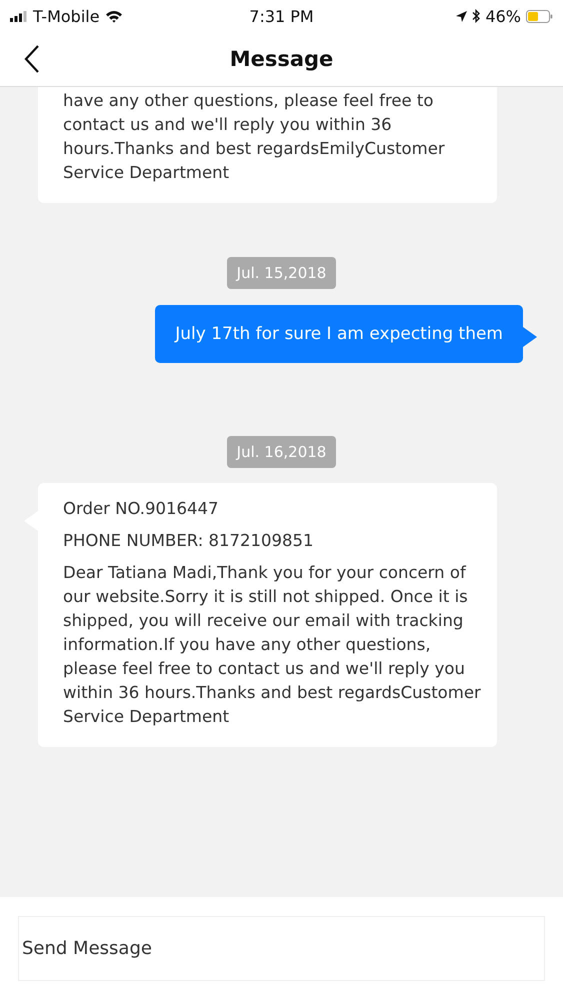 Image resolution: width=563 pixels, height=1000 pixels. What do you see at coordinates (281, 273) in the screenshot?
I see `date-chip: Jul. 15,2018` at bounding box center [281, 273].